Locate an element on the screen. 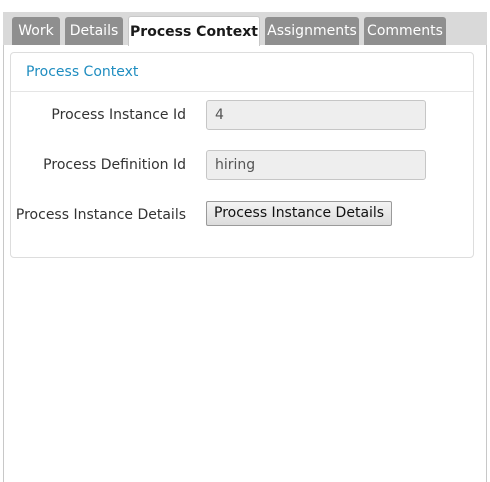 Image resolution: width=490 pixels, height=482 pixels. process-instance-details-label: Process Instance Details is located at coordinates (100, 215).